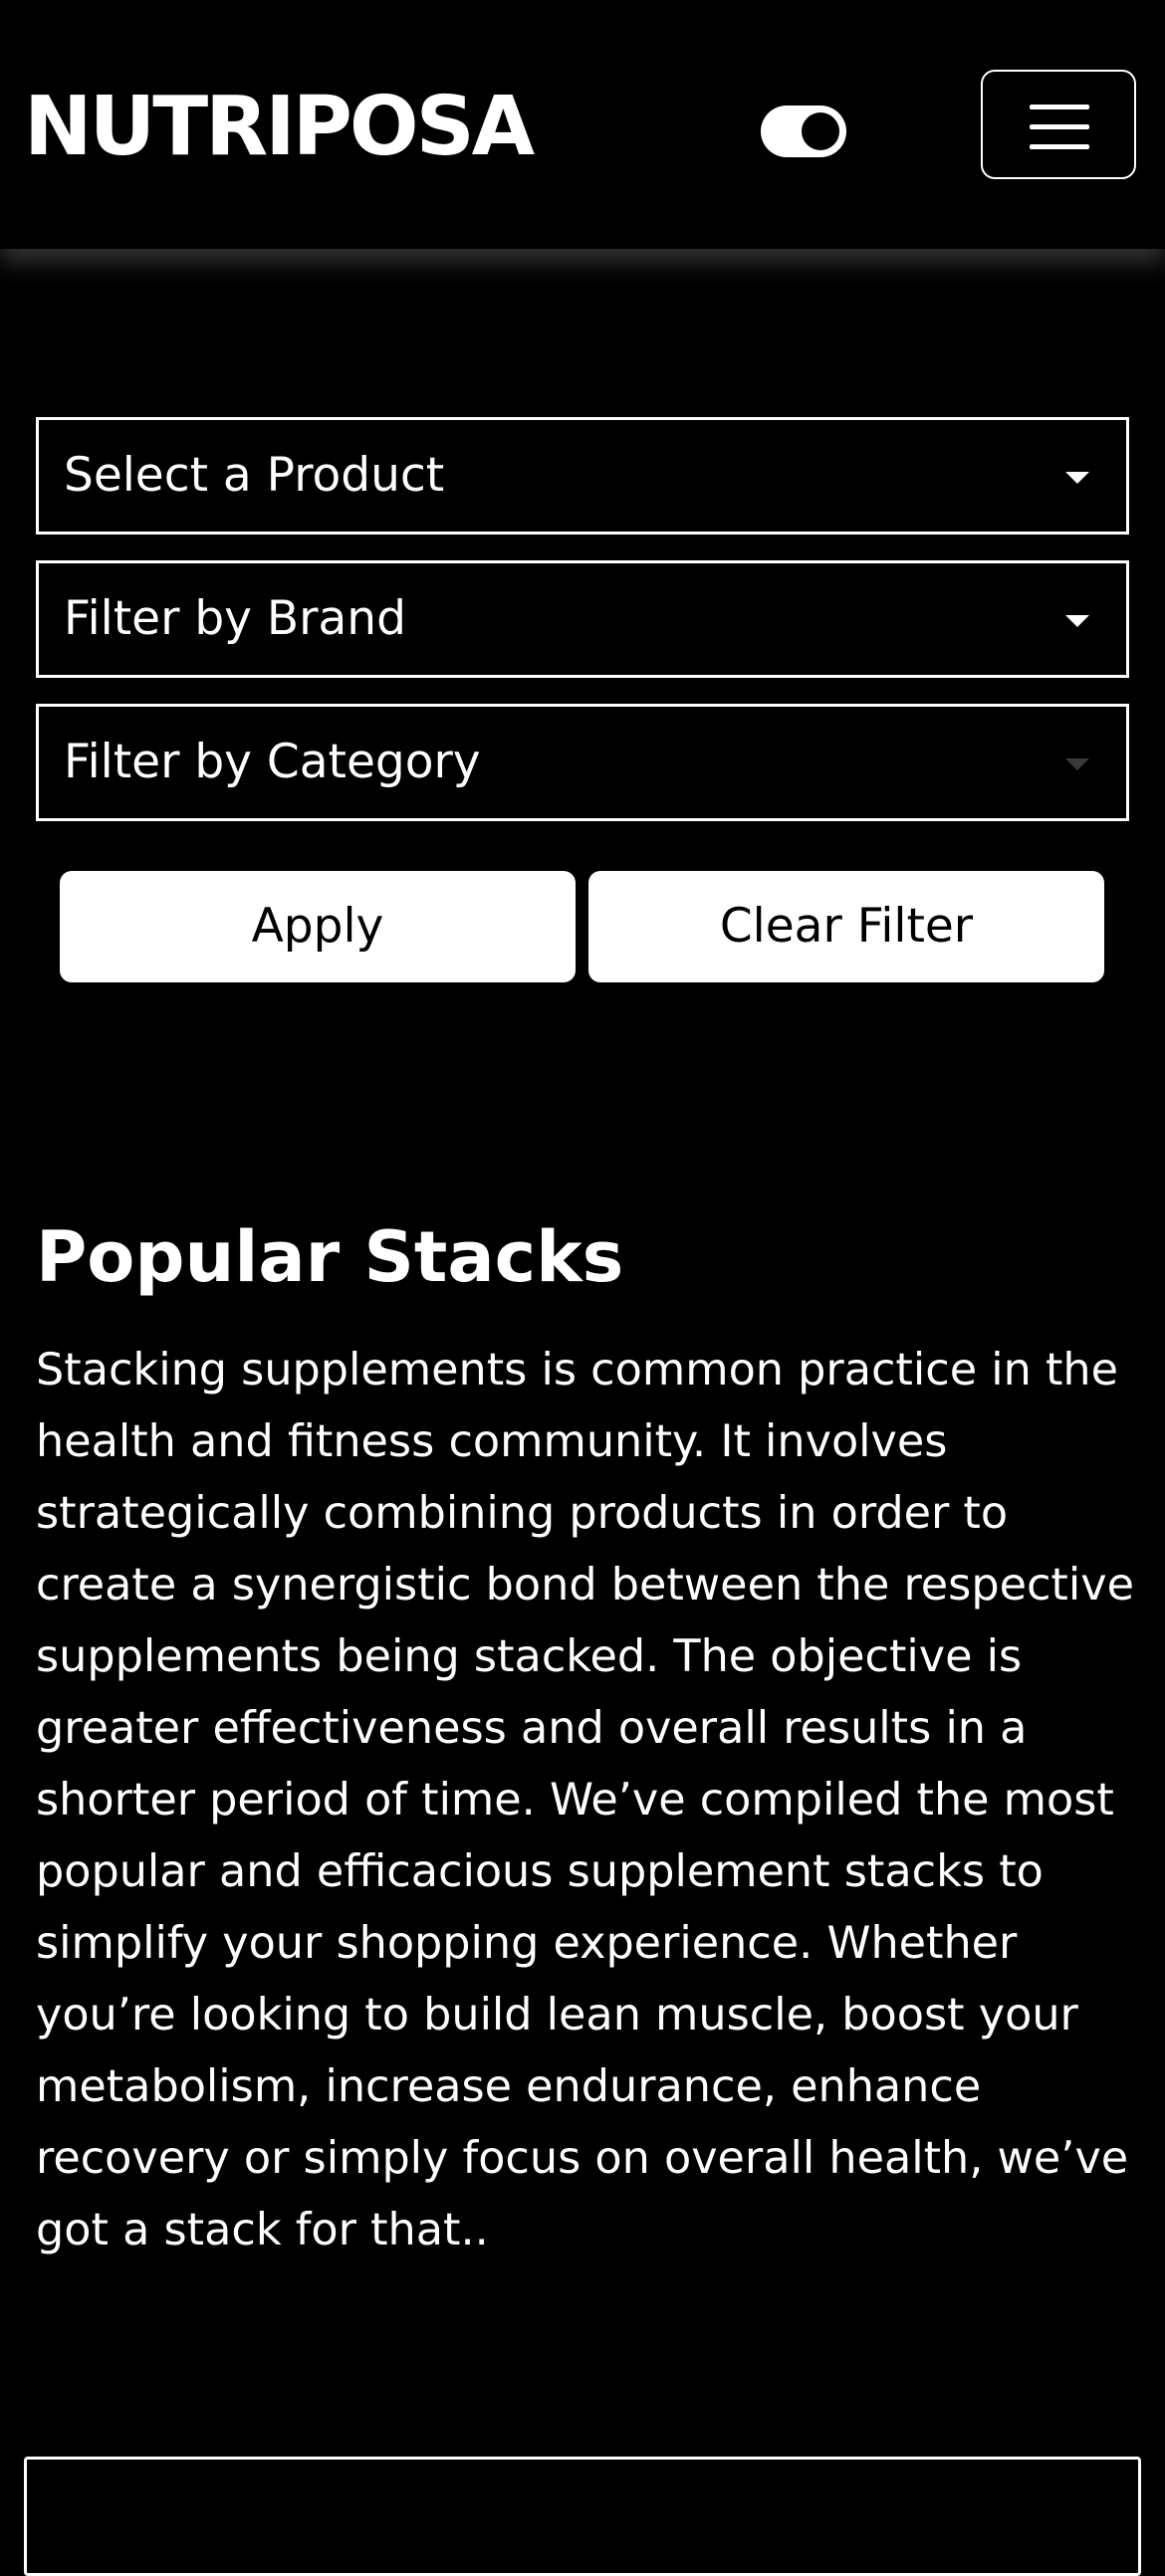 This screenshot has height=2576, width=1165. I want to click on section-title: Popular Stacks, so click(330, 1257).